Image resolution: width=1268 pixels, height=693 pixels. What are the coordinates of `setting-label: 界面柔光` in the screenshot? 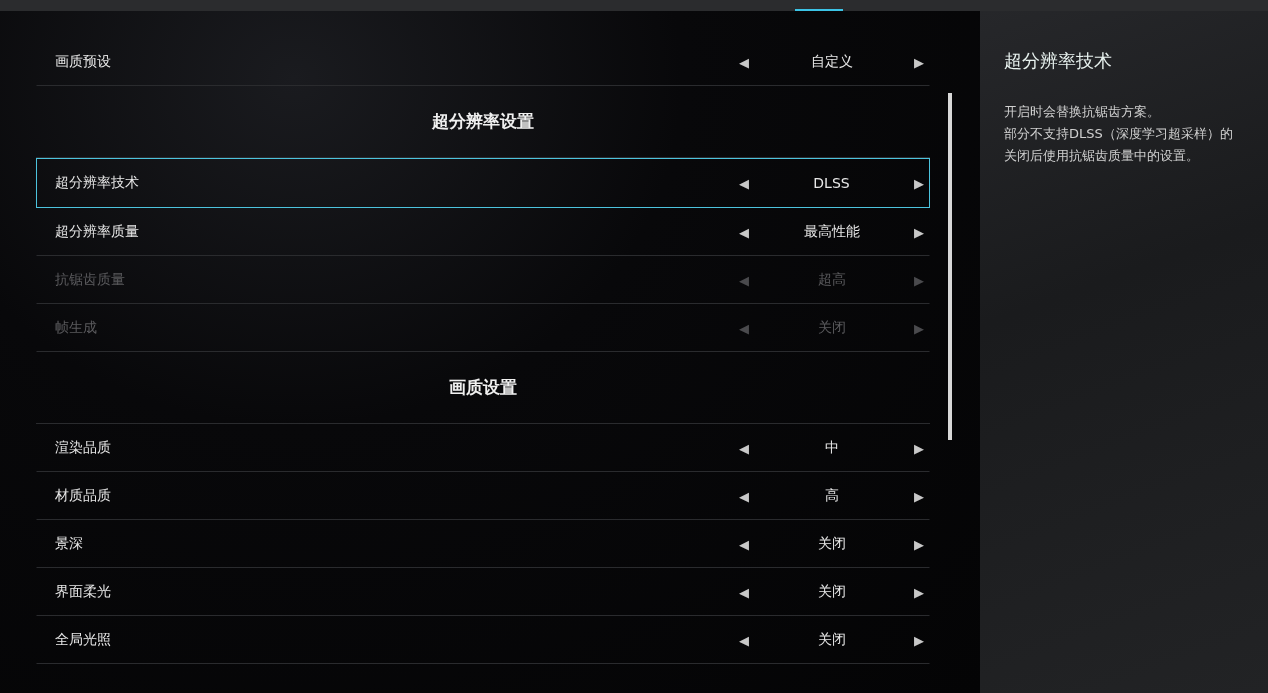 It's located at (83, 592).